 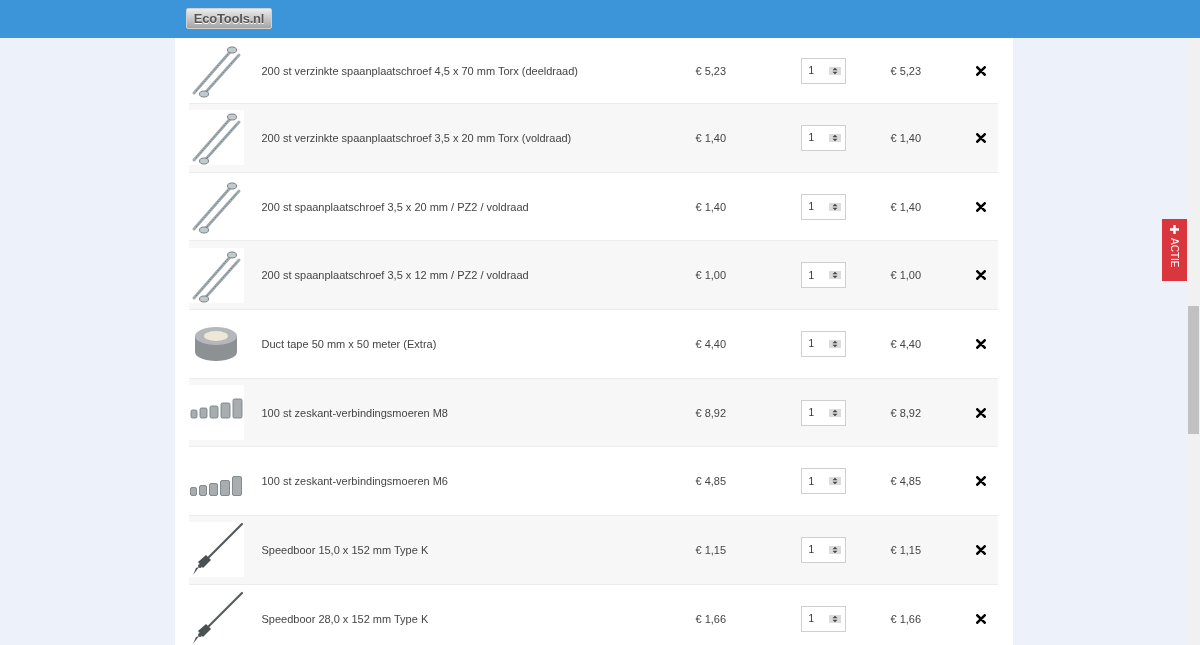 I want to click on plus-icon, so click(x=1174, y=229).